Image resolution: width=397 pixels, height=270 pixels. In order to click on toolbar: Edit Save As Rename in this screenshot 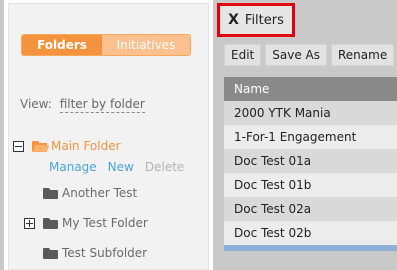, I will do `click(309, 55)`.